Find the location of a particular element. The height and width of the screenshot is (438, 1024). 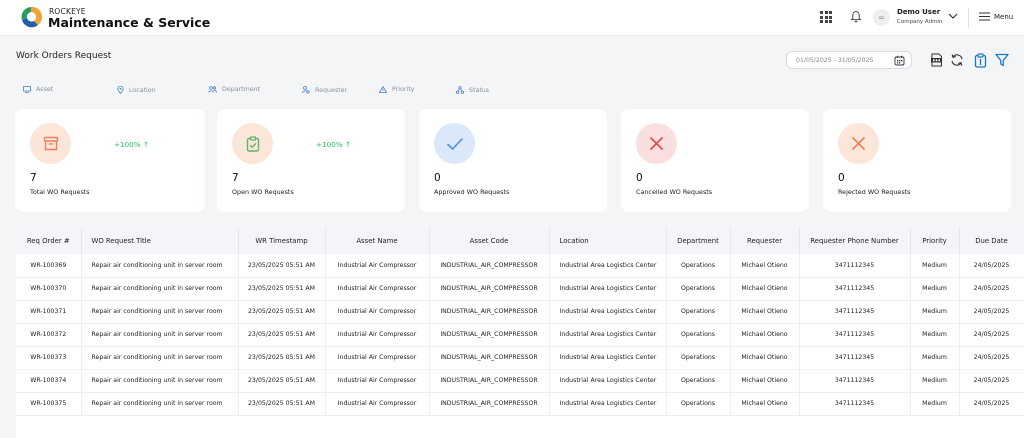

clipboard-button is located at coordinates (980, 60).